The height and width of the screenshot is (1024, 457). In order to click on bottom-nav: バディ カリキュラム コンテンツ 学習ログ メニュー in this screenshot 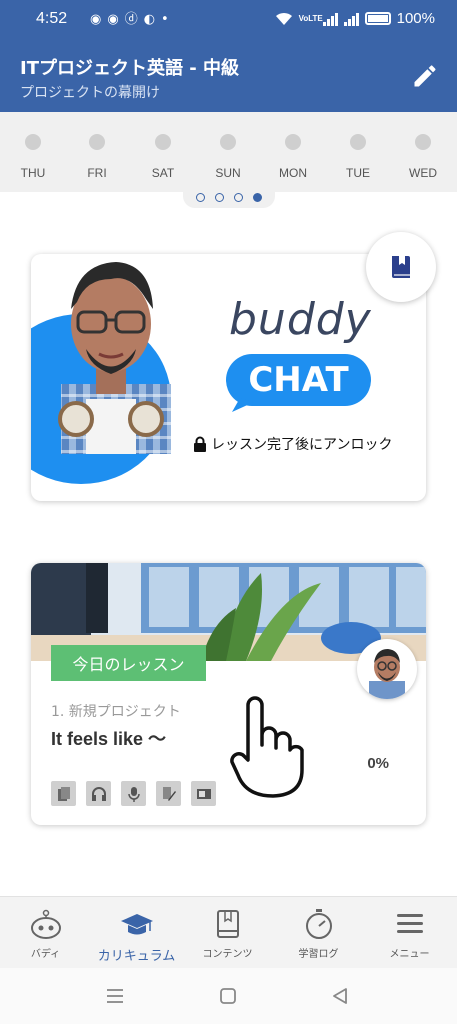, I will do `click(228, 932)`.